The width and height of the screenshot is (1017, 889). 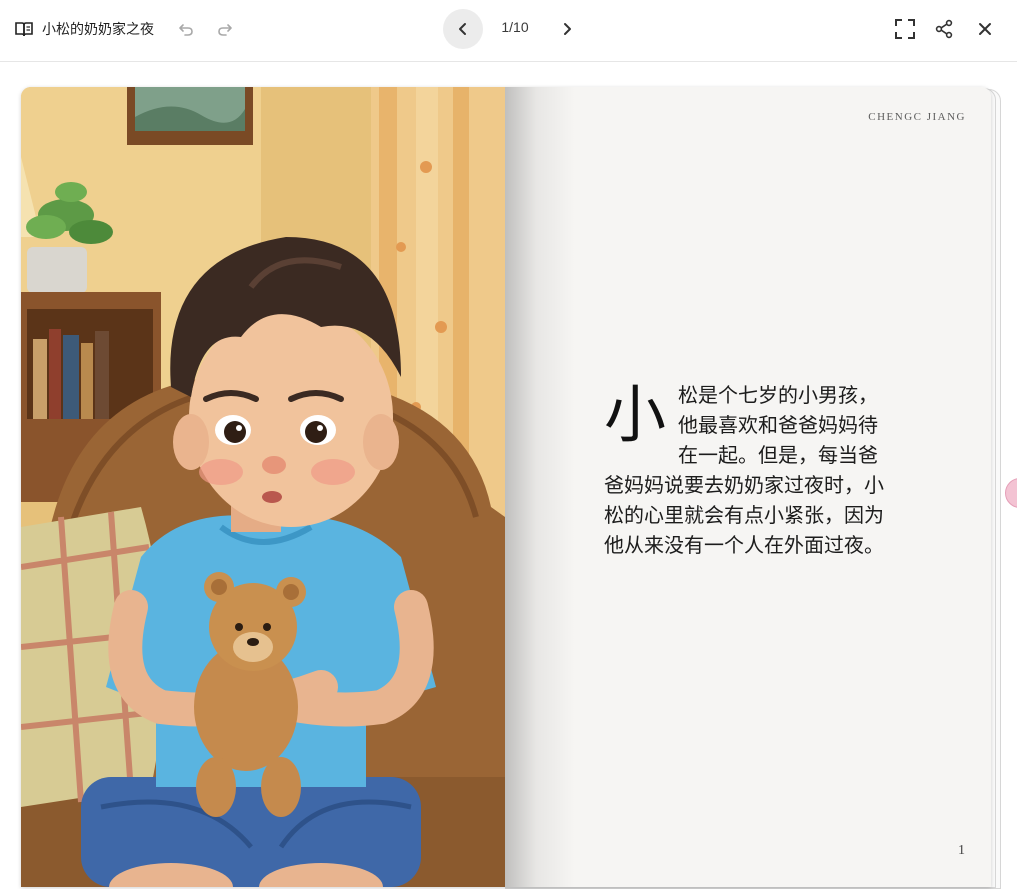 I want to click on book-open-icon, so click(x=24, y=29).